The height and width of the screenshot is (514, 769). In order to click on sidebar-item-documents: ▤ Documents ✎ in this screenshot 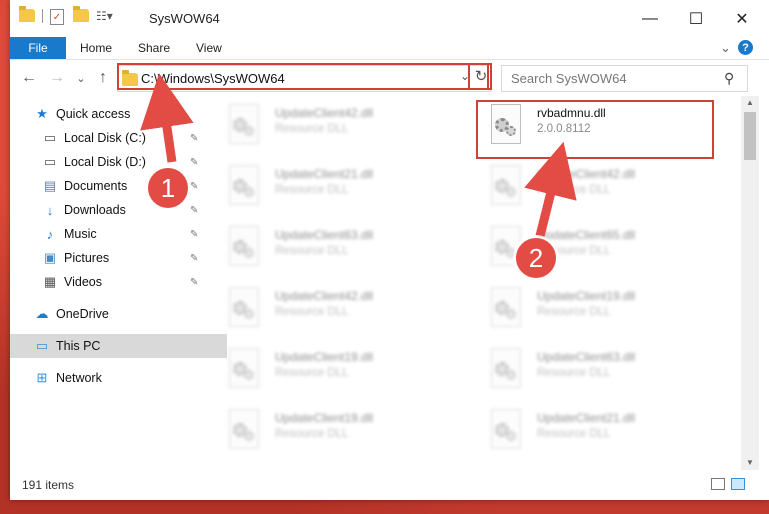, I will do `click(122, 186)`.